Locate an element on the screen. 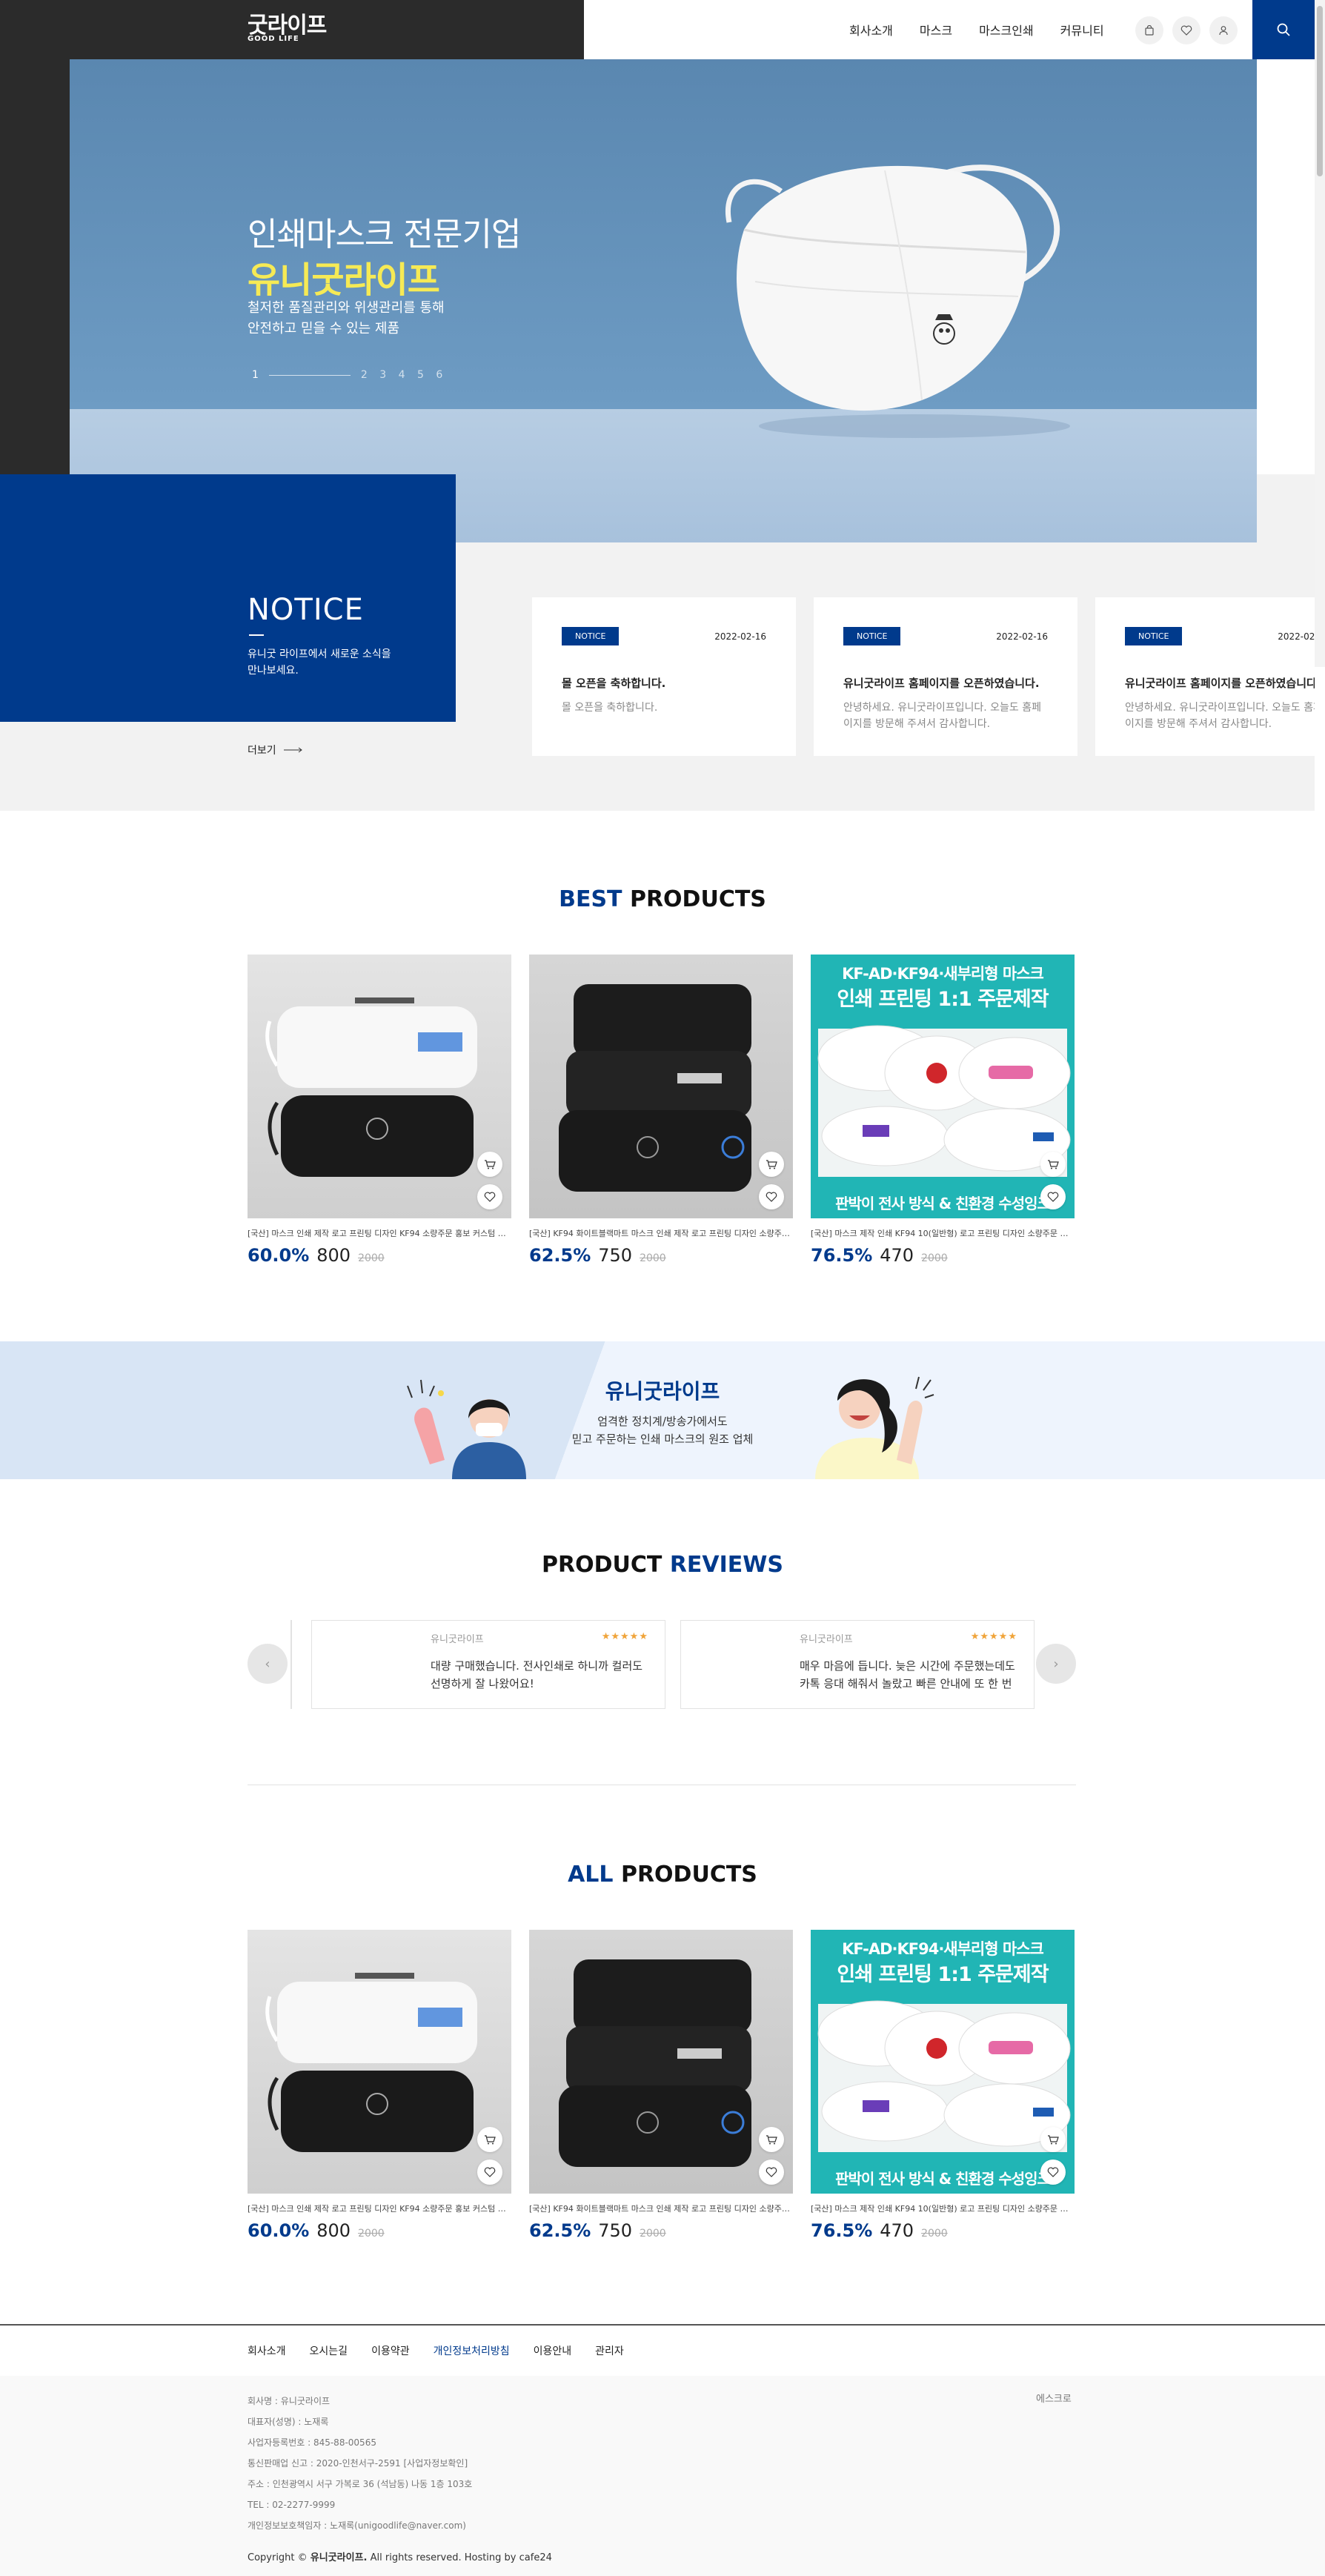 The width and height of the screenshot is (1325, 2576). company-info-line: 통신판매업 신고 : 2020-인천서구-2591 [사업자정보확인] is located at coordinates (358, 2463).